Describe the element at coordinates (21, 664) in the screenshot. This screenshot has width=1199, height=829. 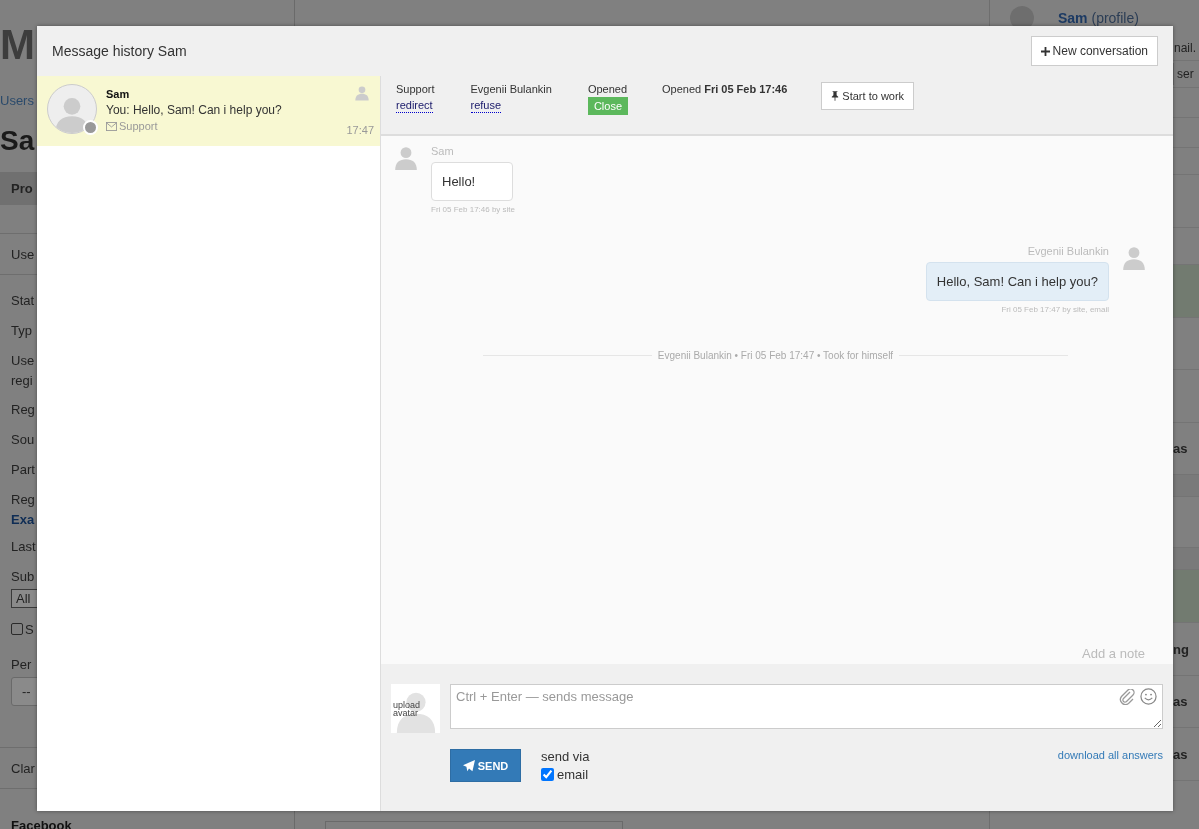
I see `field-label: Per` at that location.